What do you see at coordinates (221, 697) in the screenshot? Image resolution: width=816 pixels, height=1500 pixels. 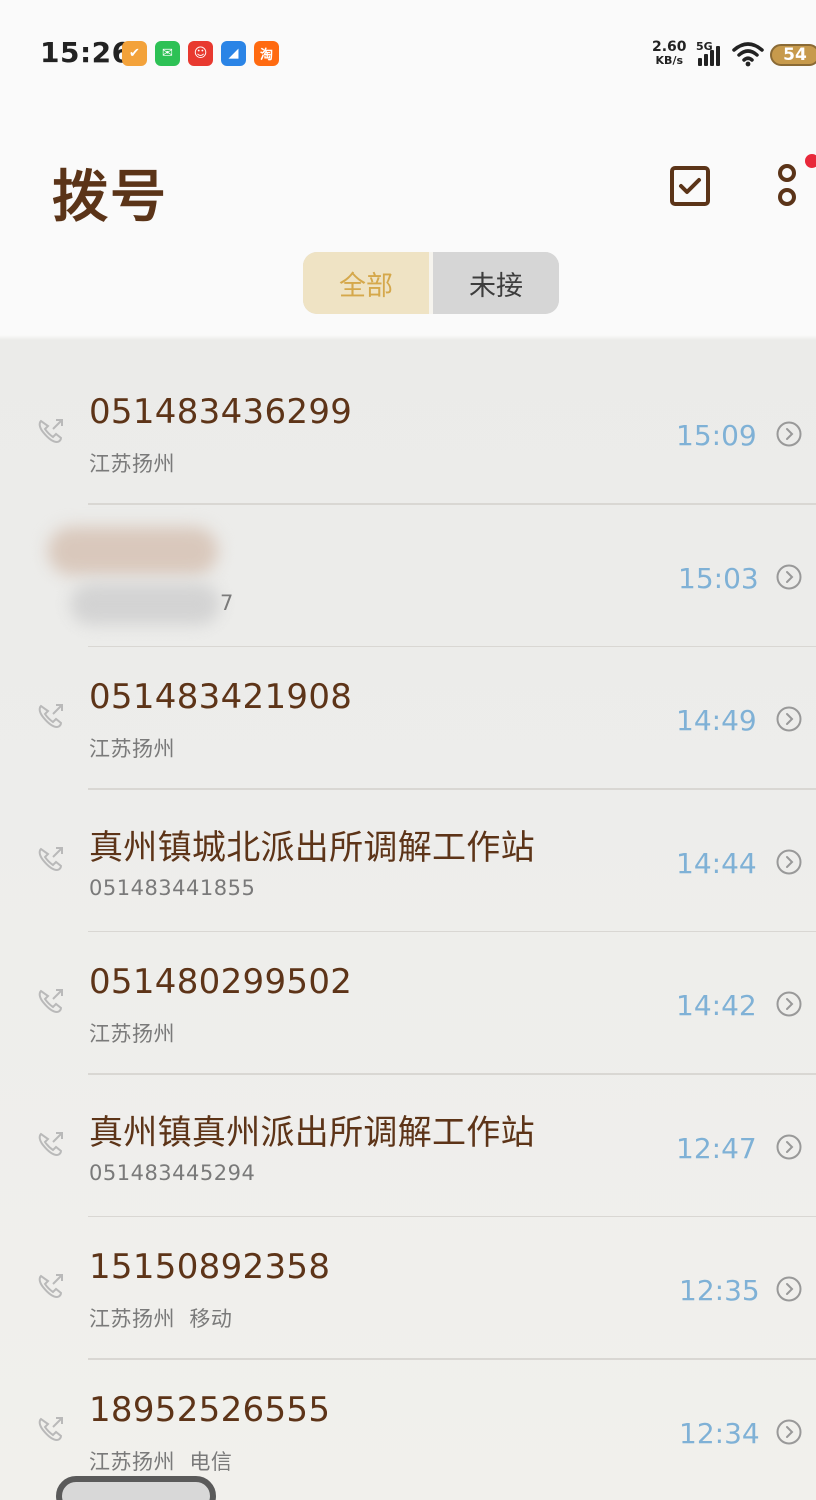 I see `caller-name: 051483421908` at bounding box center [221, 697].